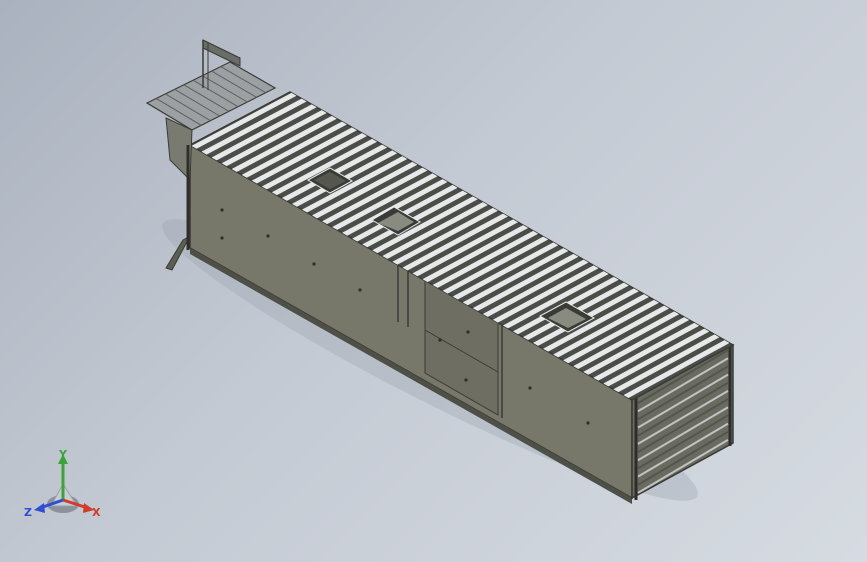 This screenshot has width=867, height=562. I want to click on railing-panel, so click(221, 53).